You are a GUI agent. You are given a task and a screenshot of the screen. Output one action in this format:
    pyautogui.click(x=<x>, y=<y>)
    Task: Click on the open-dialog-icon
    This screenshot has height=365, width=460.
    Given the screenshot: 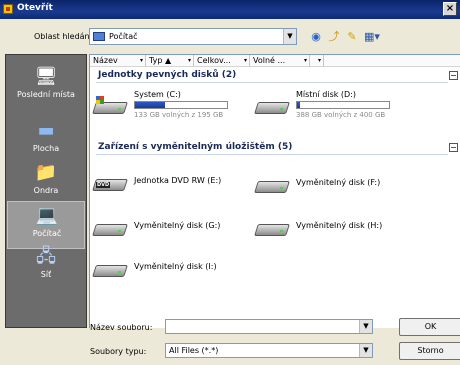 What is the action you would take?
    pyautogui.click(x=8, y=9)
    